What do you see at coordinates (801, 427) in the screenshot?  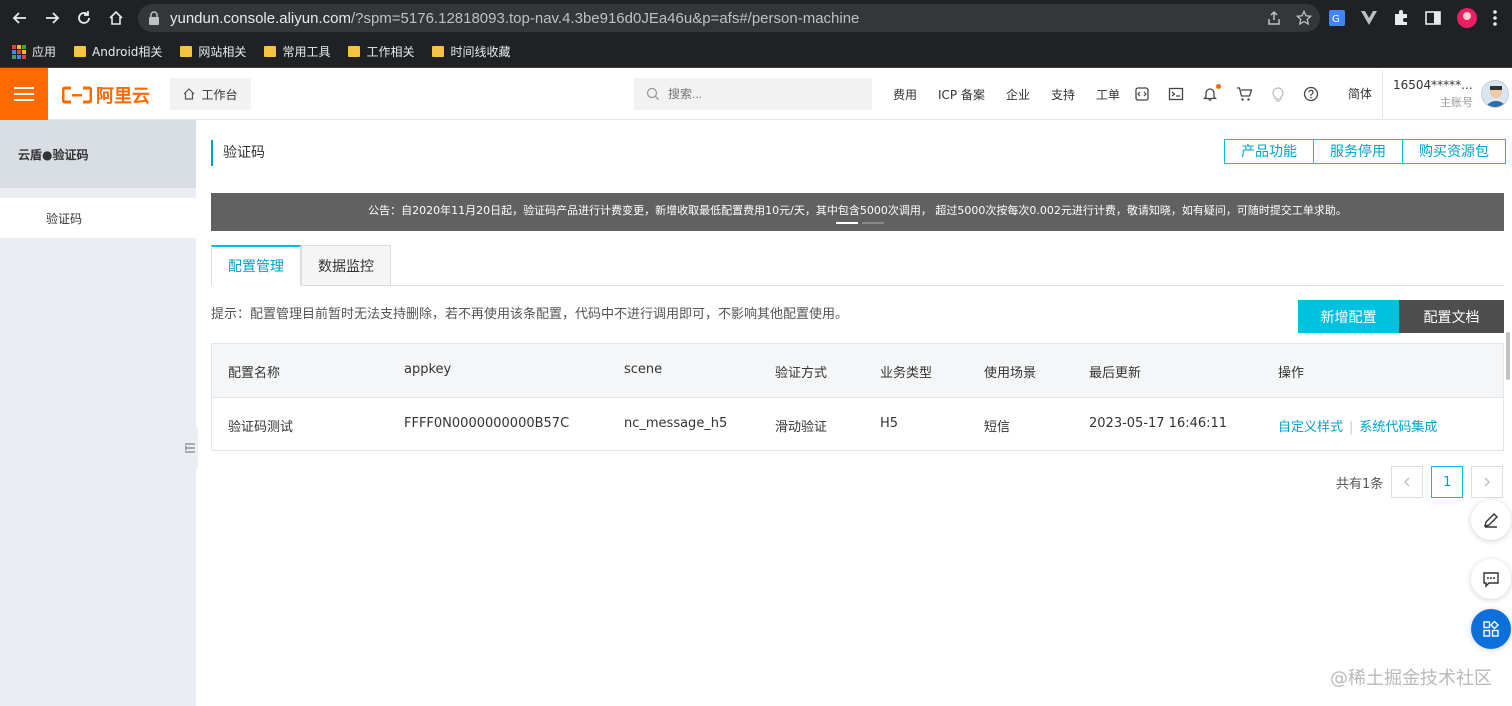 I see `cell-method: 滑动验证` at bounding box center [801, 427].